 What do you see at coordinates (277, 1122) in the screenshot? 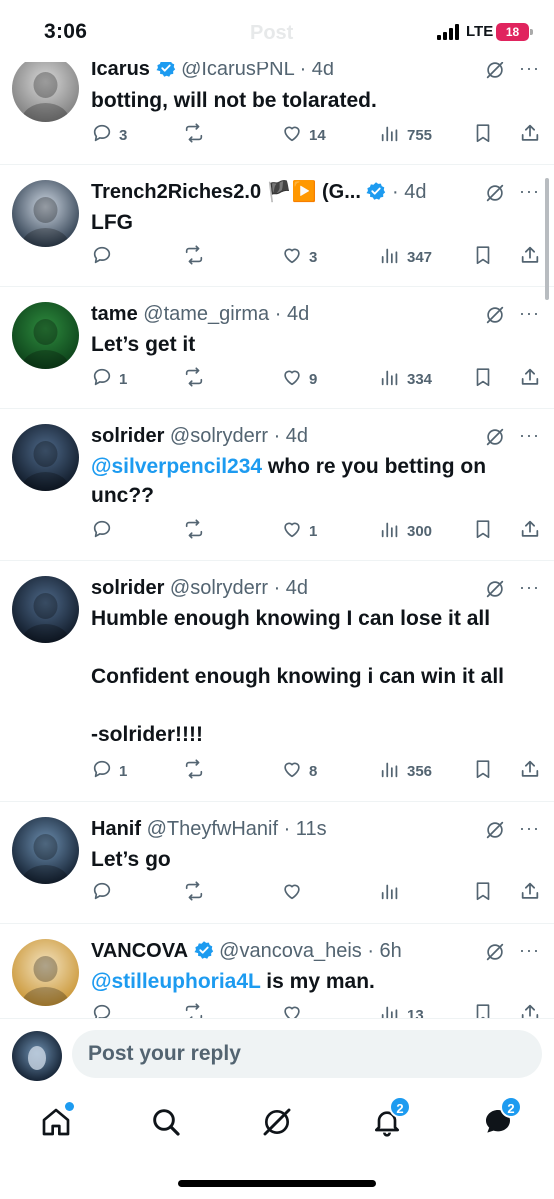
I see `tab-grok` at bounding box center [277, 1122].